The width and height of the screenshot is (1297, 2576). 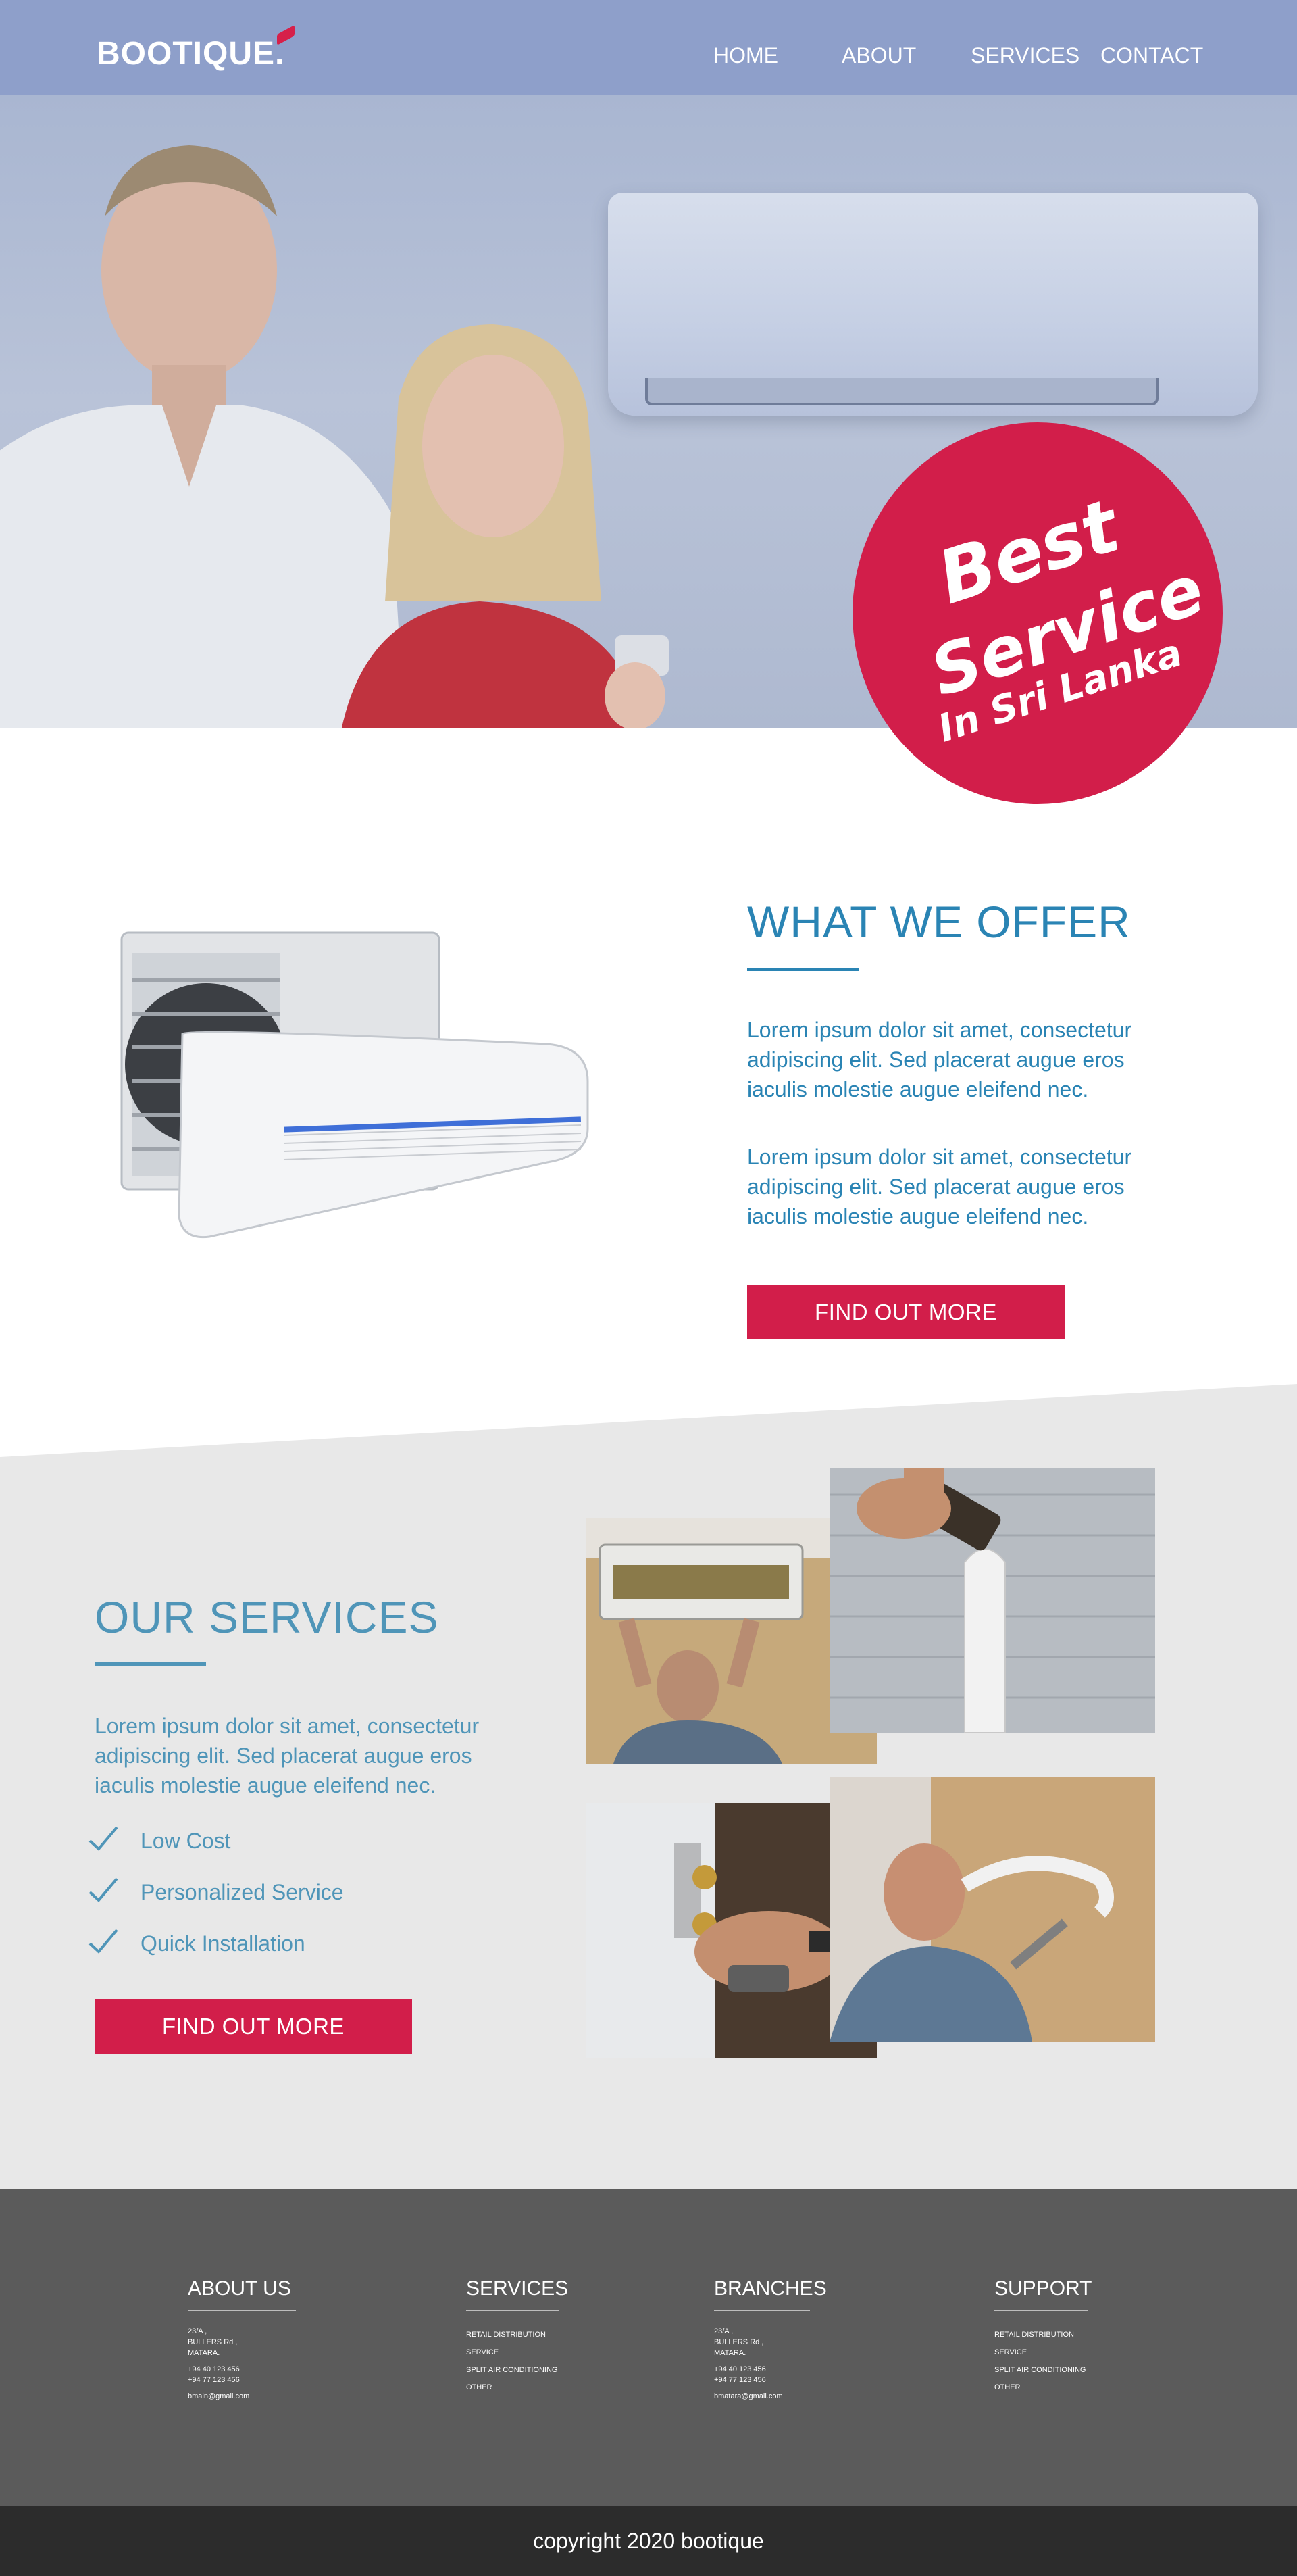 I want to click on copyright-bar: copyright 2020 bootique, so click(x=648, y=2541).